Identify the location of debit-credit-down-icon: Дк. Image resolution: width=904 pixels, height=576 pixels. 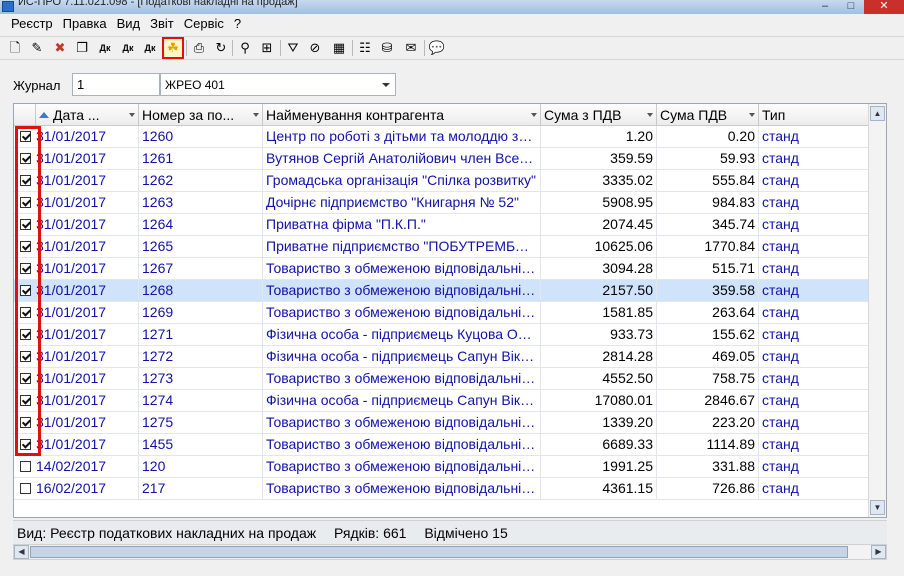
(128, 48).